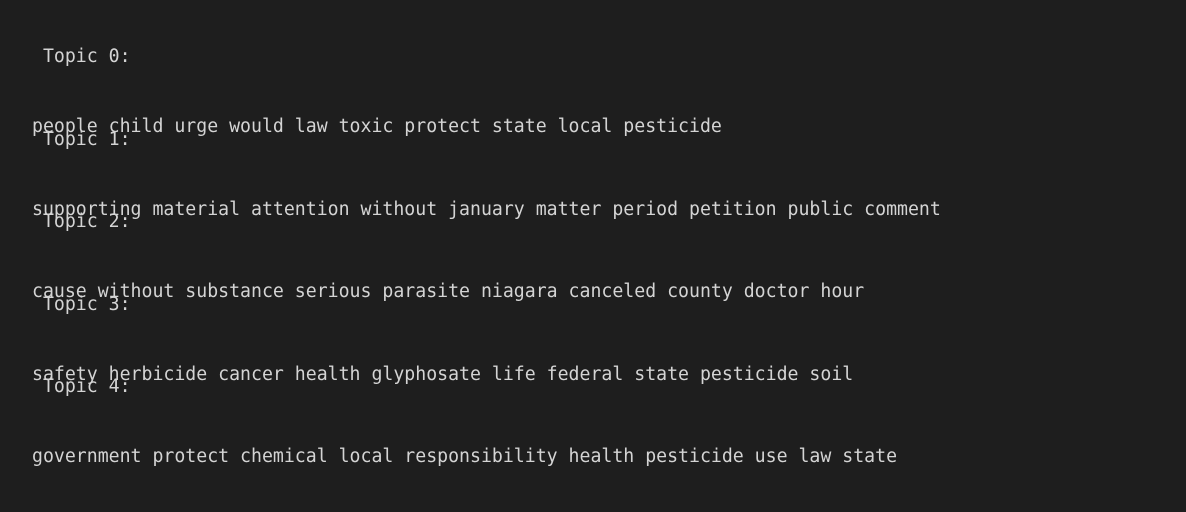 This screenshot has width=1186, height=512. What do you see at coordinates (81, 221) in the screenshot?
I see `topic-heading: Topic 2:` at bounding box center [81, 221].